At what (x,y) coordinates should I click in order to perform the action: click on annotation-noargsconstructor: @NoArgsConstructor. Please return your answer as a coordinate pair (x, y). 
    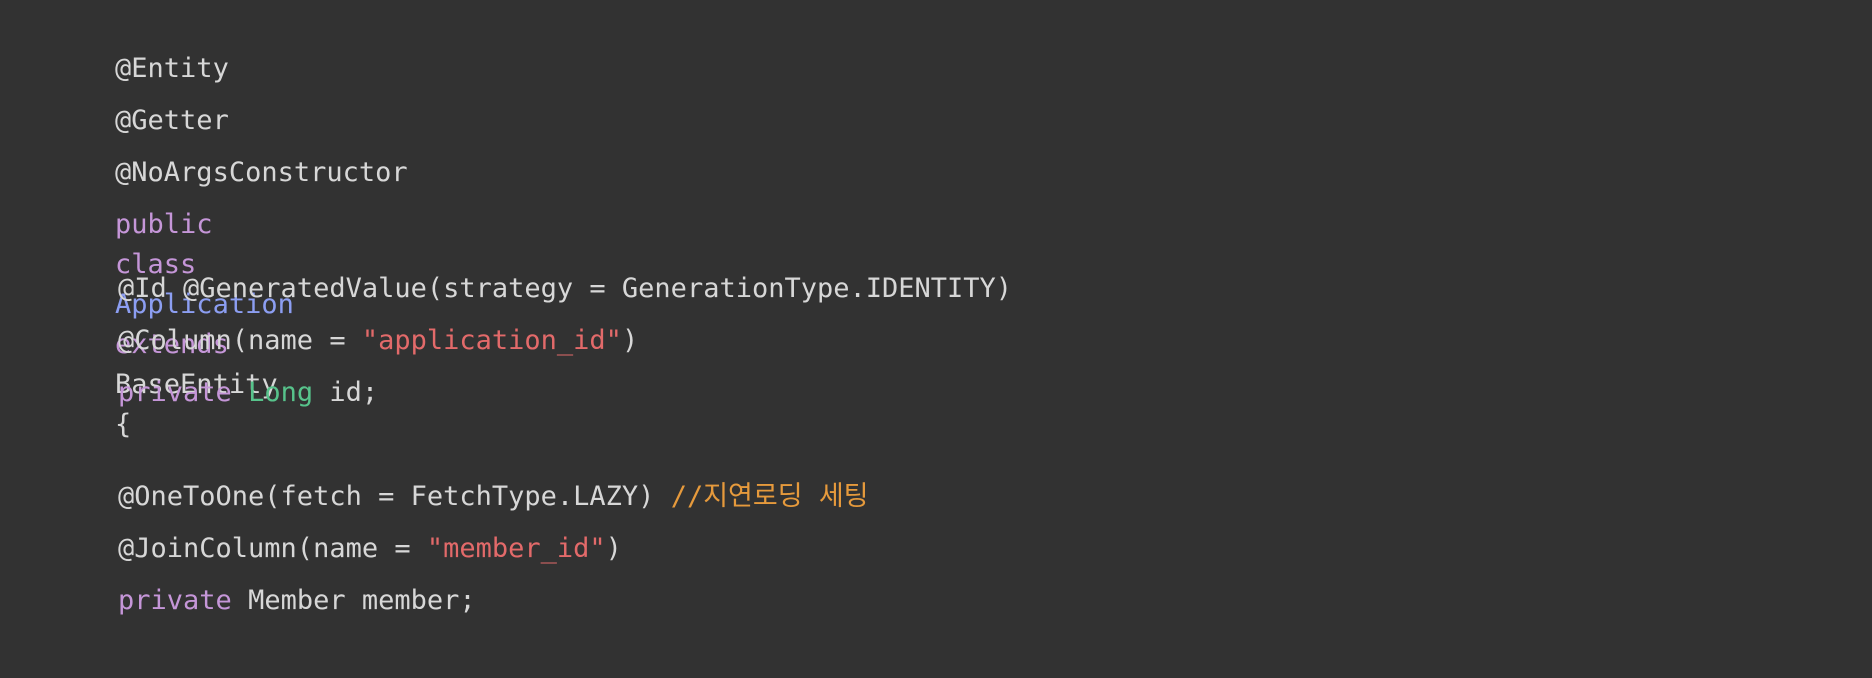
    Looking at the image, I should click on (261, 172).